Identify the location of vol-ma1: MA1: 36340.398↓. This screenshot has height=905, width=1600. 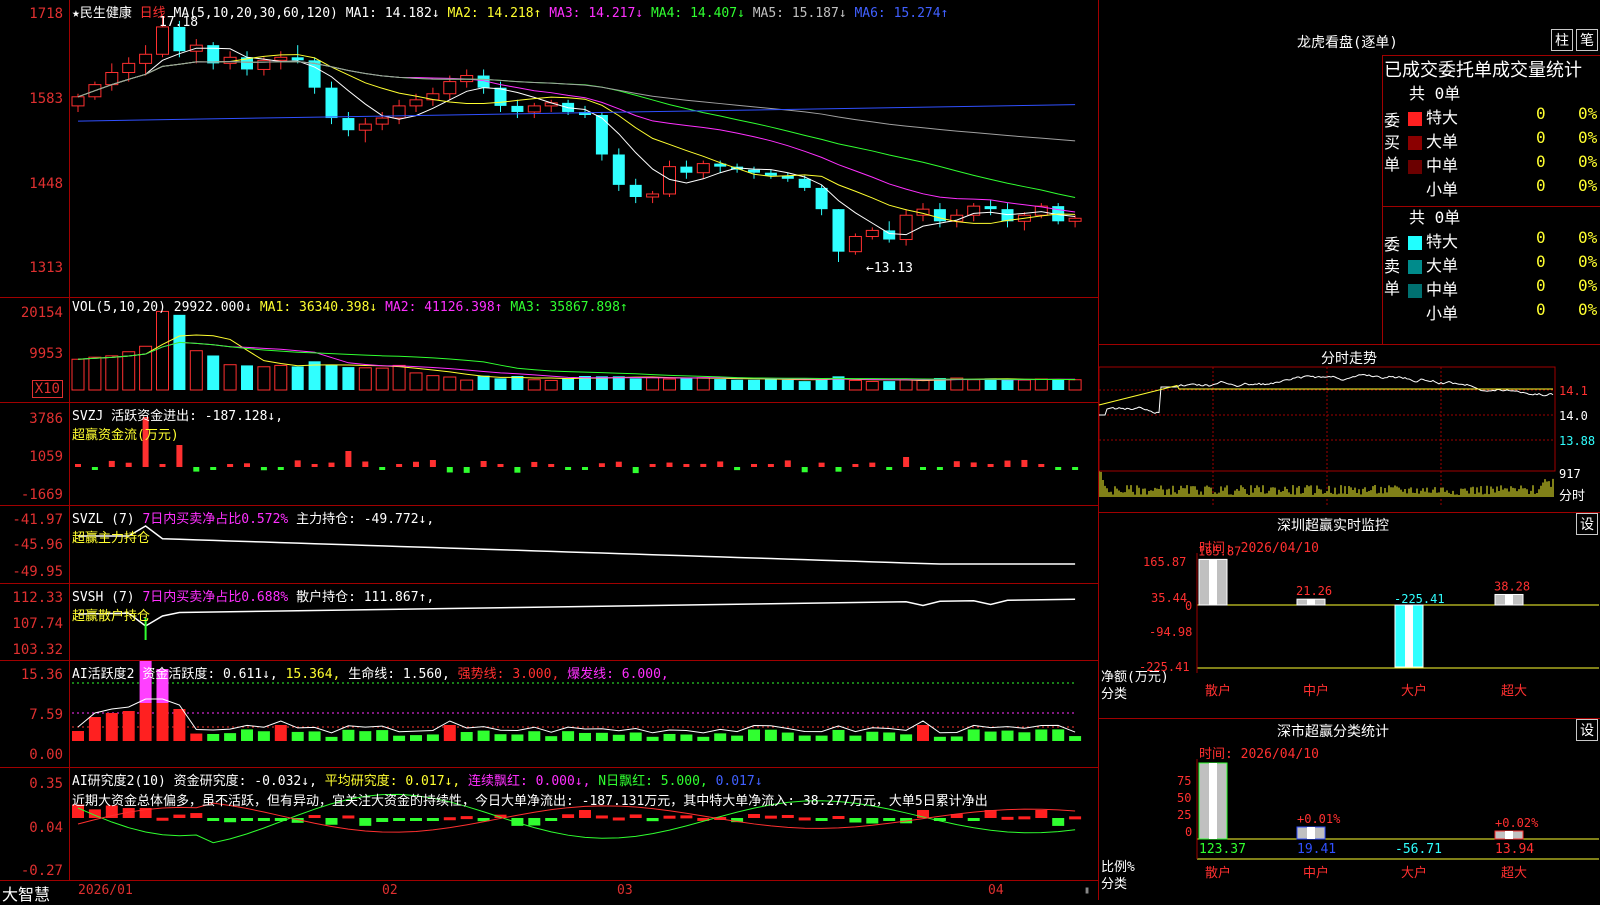
(318, 307).